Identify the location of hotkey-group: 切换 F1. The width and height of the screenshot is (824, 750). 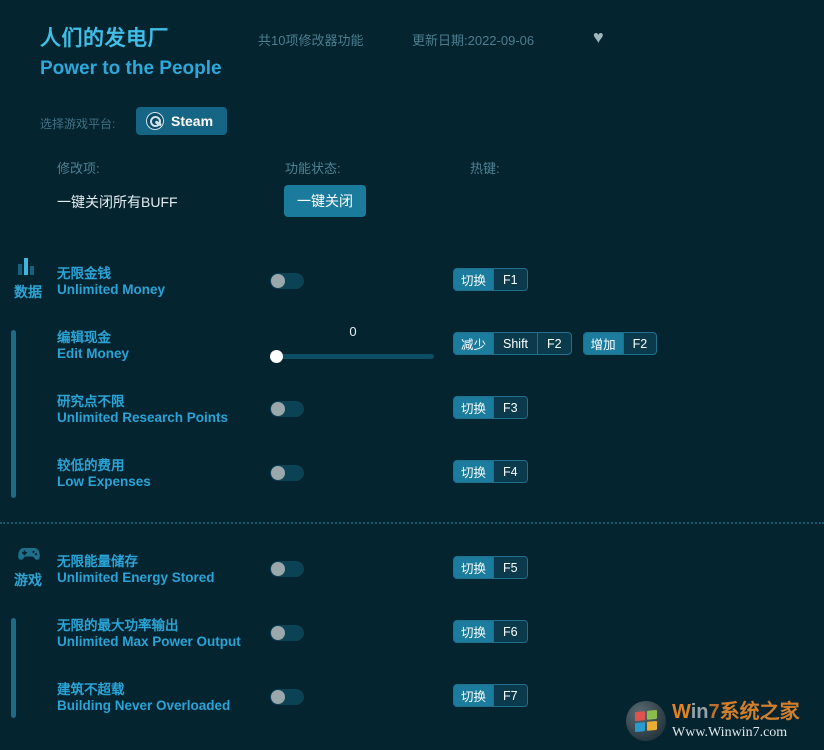
(490, 279).